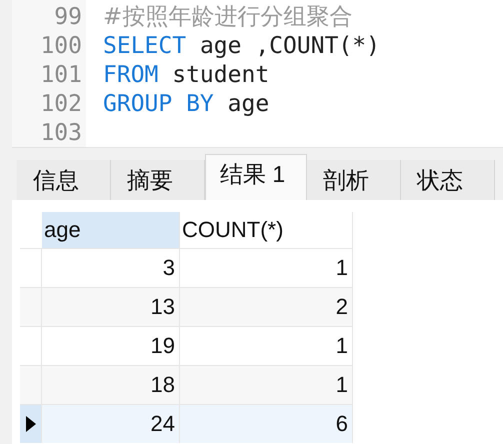  What do you see at coordinates (61, 104) in the screenshot?
I see `line-number: 102` at bounding box center [61, 104].